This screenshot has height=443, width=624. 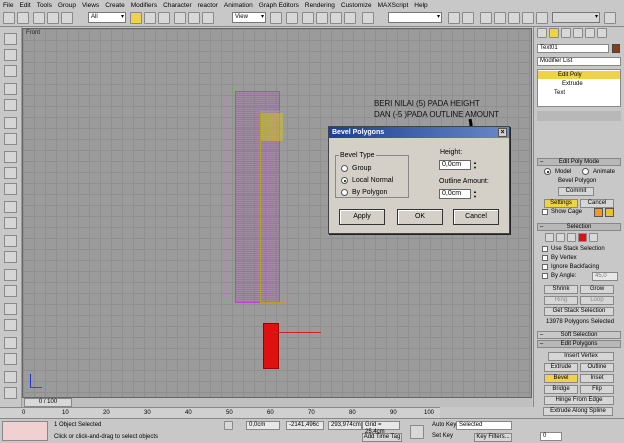 I want to click on pivot-center-icon, so click(x=276, y=18).